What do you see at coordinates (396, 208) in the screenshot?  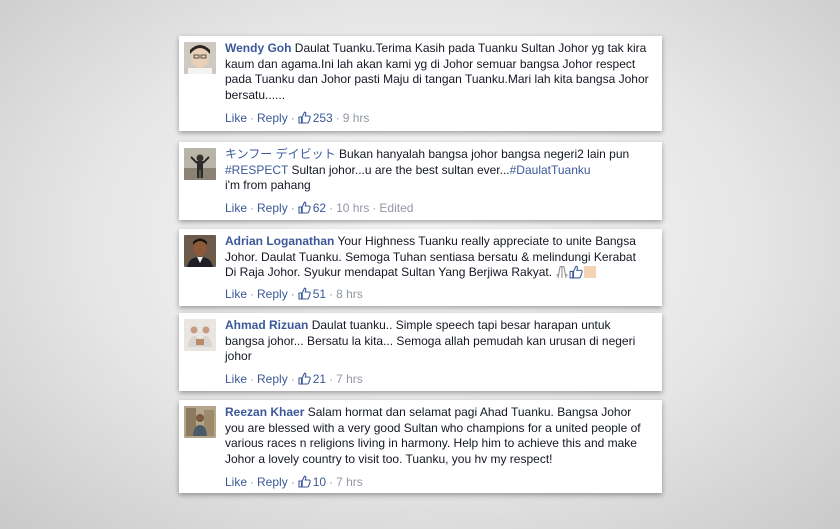 I see `edited-label: Edited` at bounding box center [396, 208].